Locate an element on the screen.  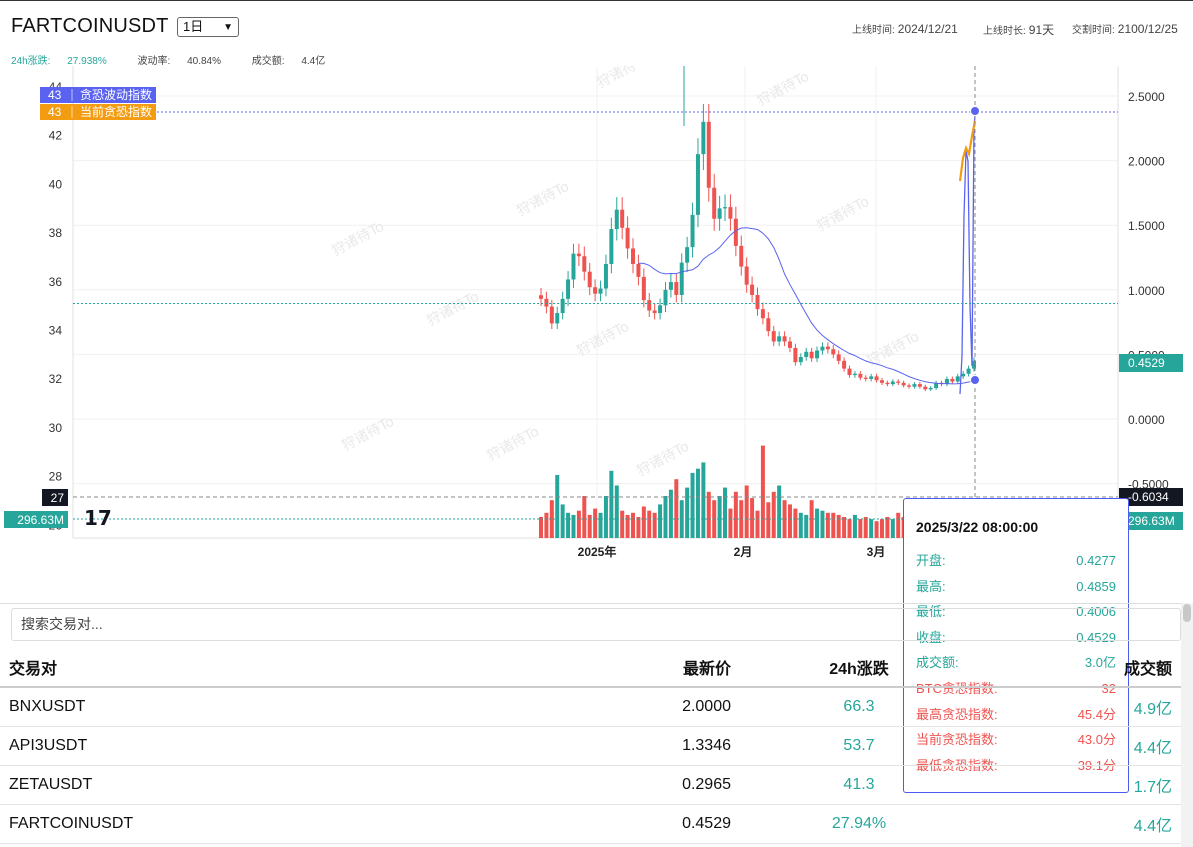
cell-volume: 4.9亿 is located at coordinates (1079, 707).